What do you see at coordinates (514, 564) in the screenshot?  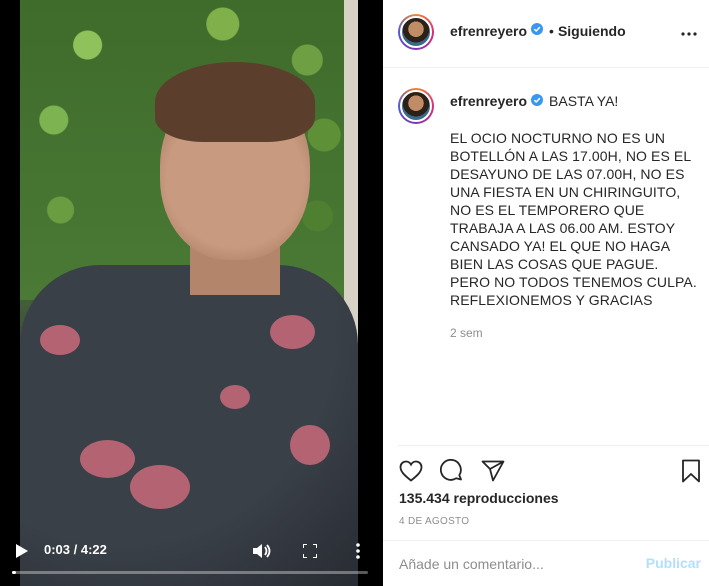 I see `comment-input` at bounding box center [514, 564].